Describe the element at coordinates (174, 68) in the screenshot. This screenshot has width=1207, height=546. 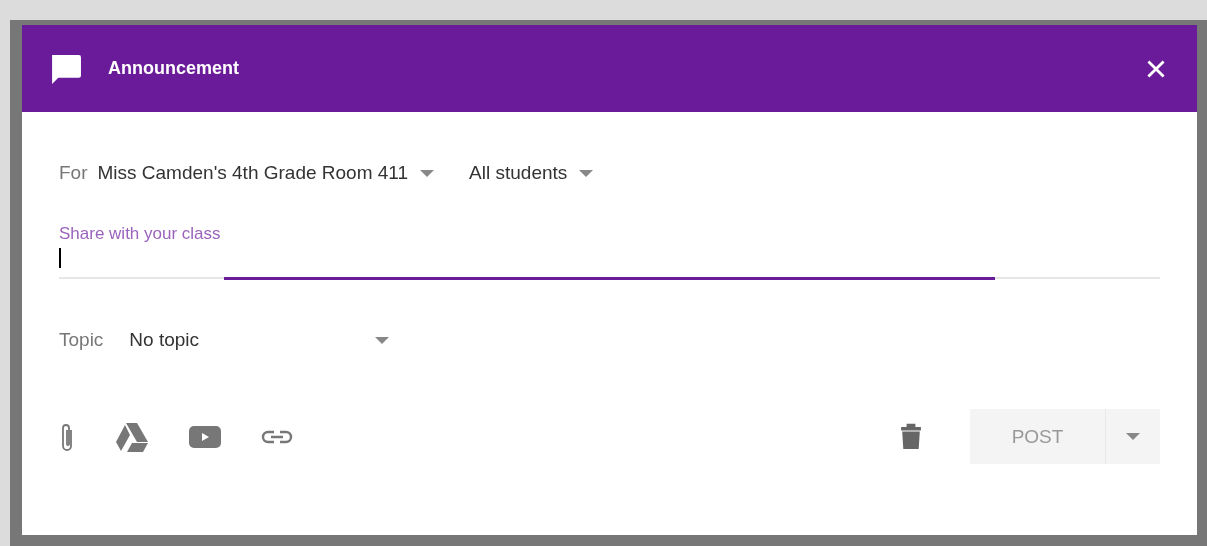
I see `dialog-title: Announcement` at that location.